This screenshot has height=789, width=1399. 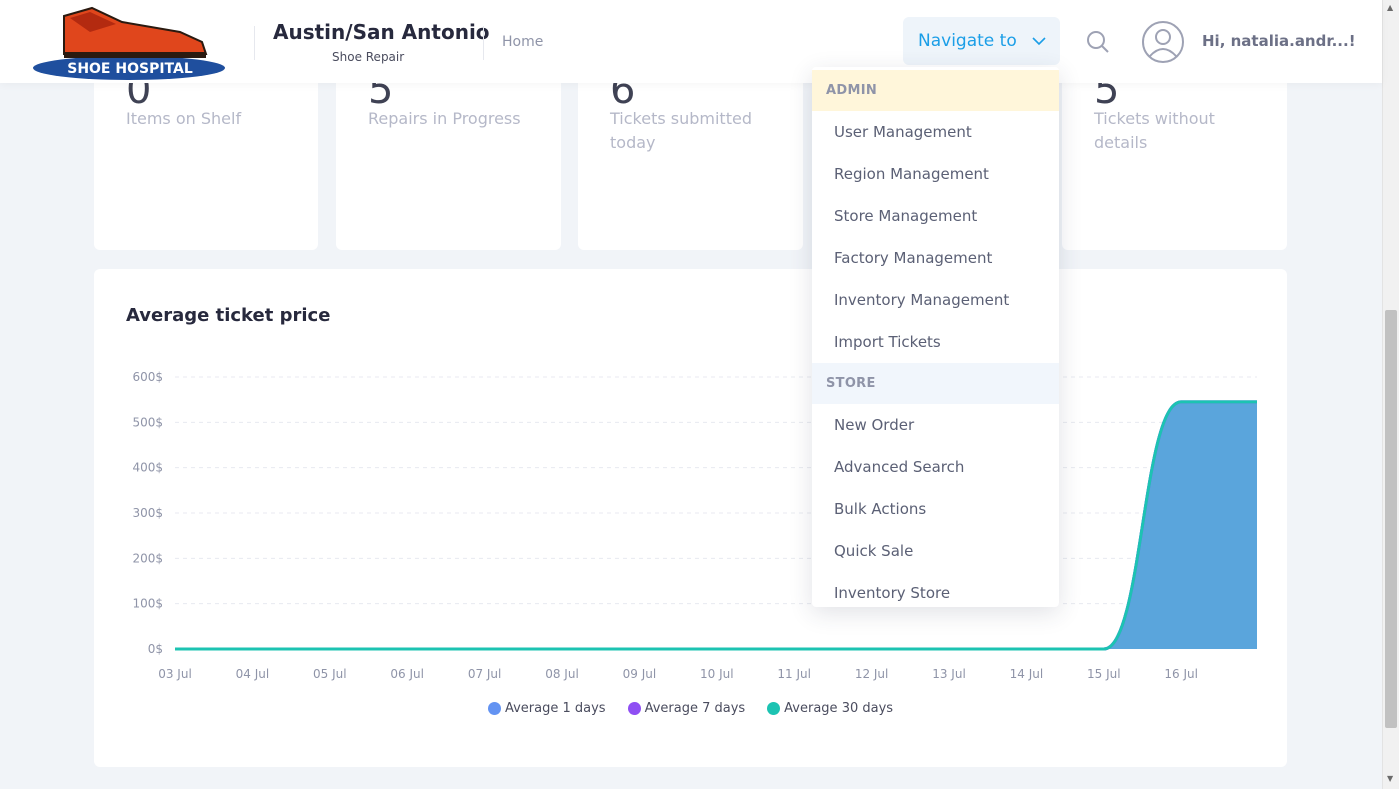 I want to click on shoe-hospital-logo: SHOE HOSPITAL, so click(x=129, y=43).